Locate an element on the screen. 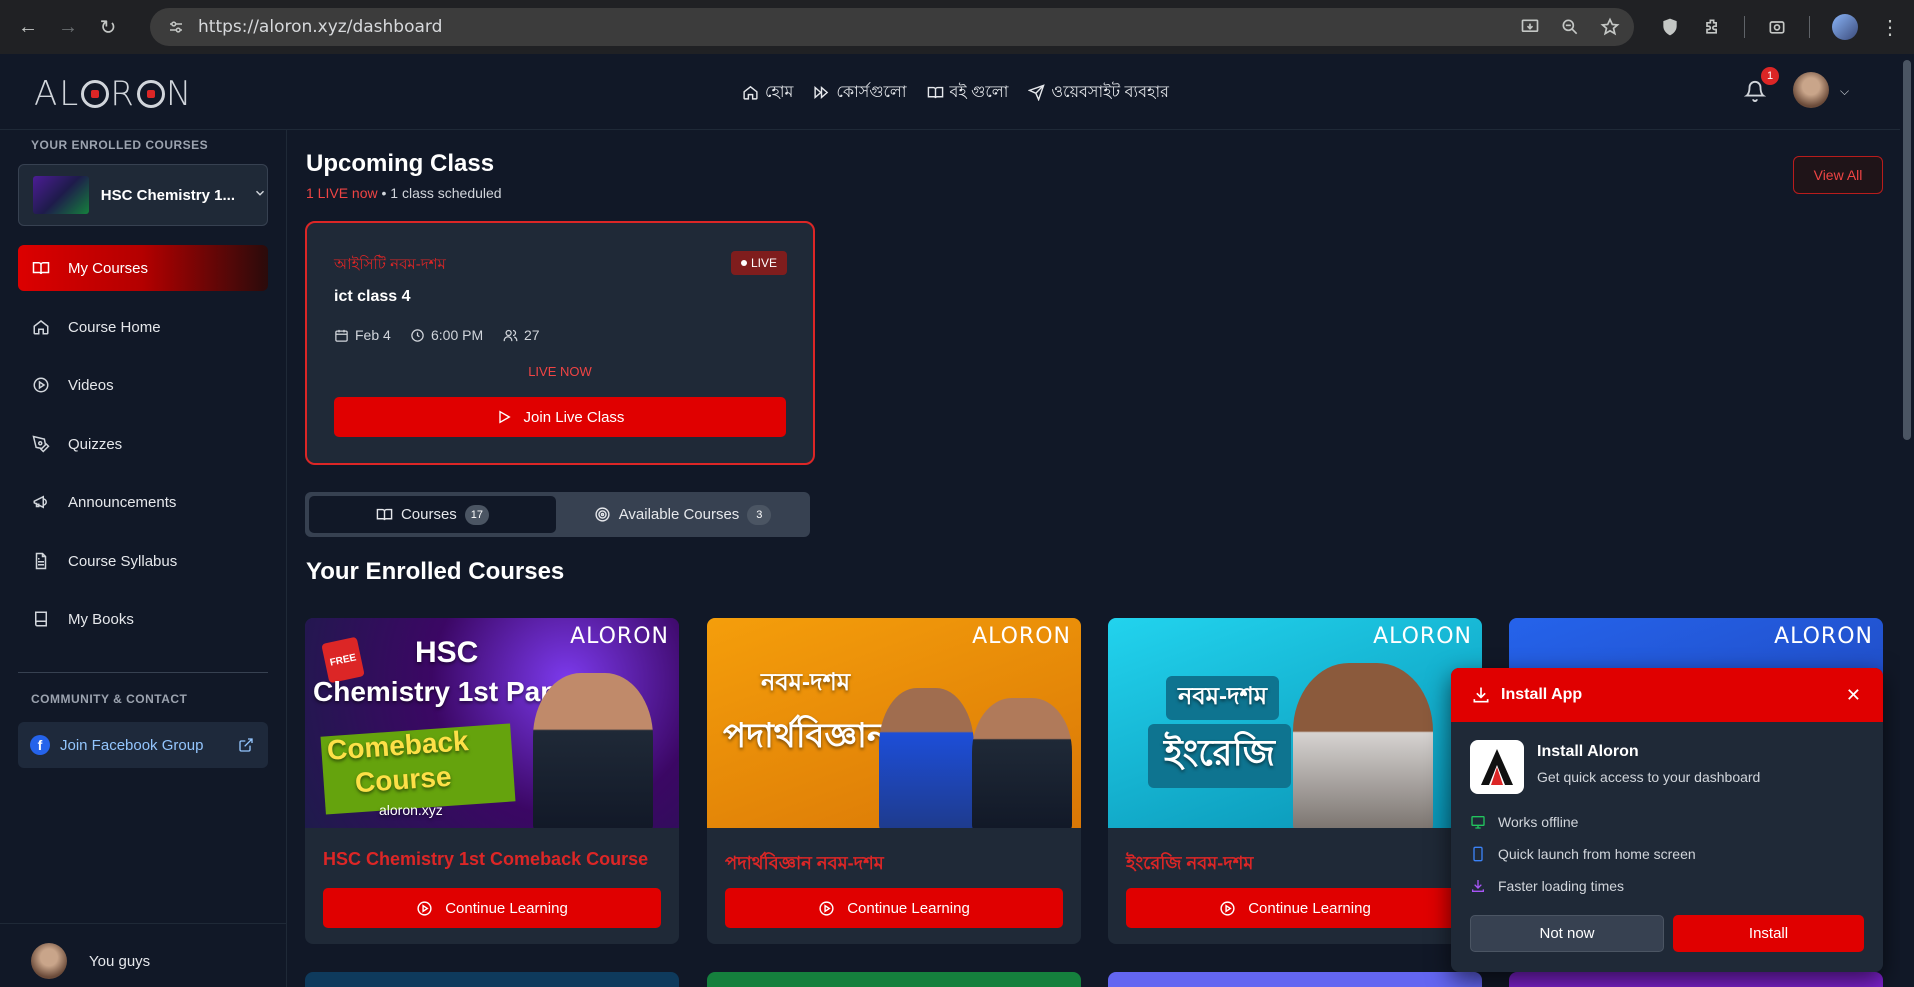 This screenshot has height=987, width=1914. sidebar-item-course-home: Course Home is located at coordinates (143, 327).